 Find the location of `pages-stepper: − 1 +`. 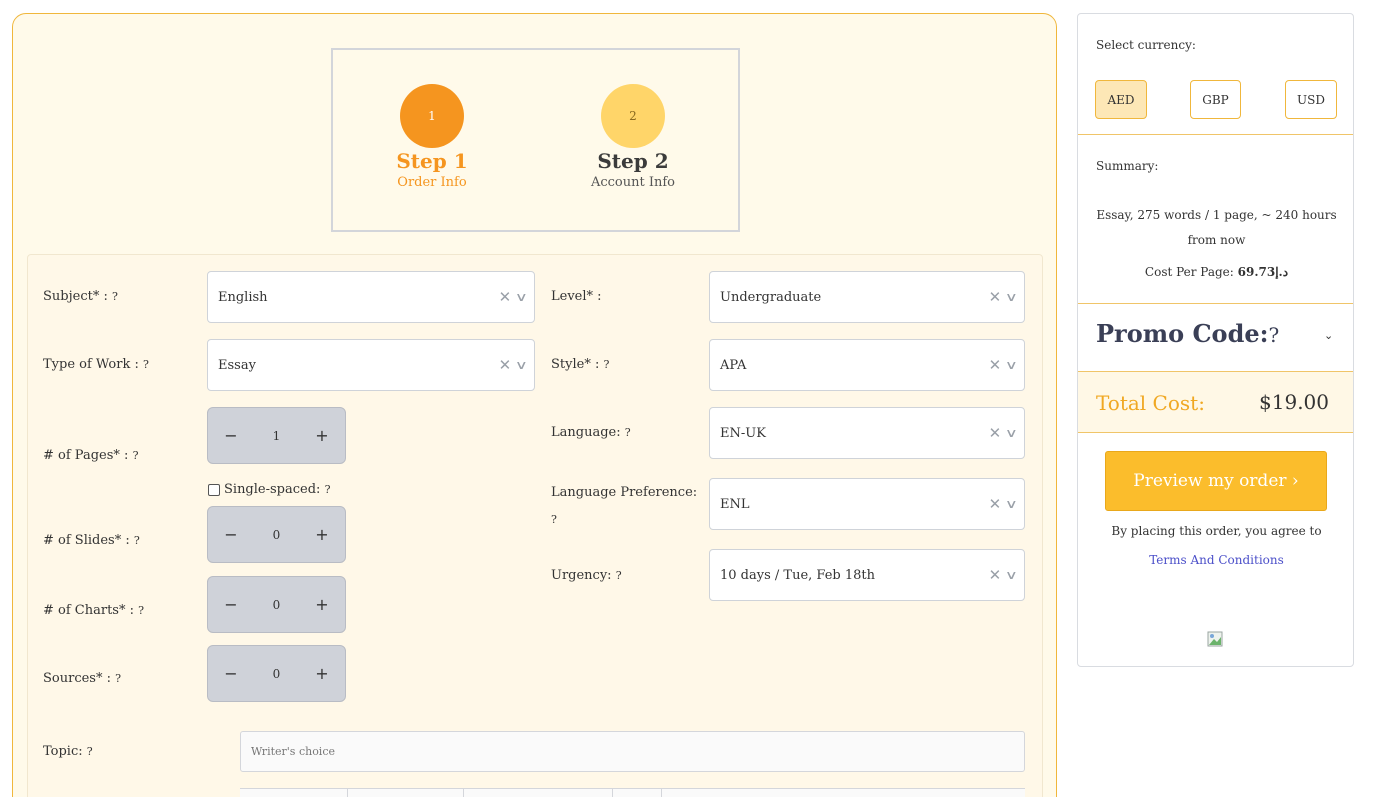

pages-stepper: − 1 + is located at coordinates (276, 435).